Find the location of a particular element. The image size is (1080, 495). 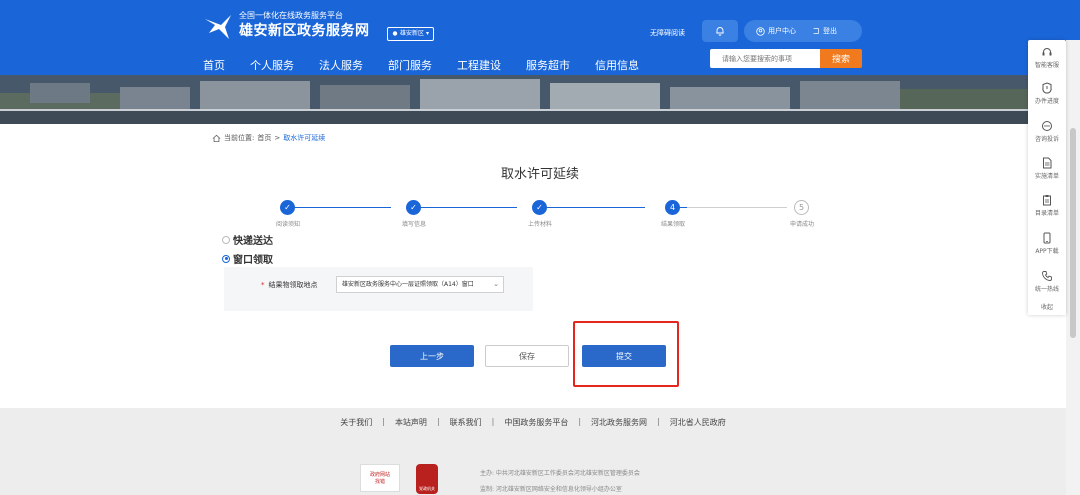

notification-button is located at coordinates (720, 31).